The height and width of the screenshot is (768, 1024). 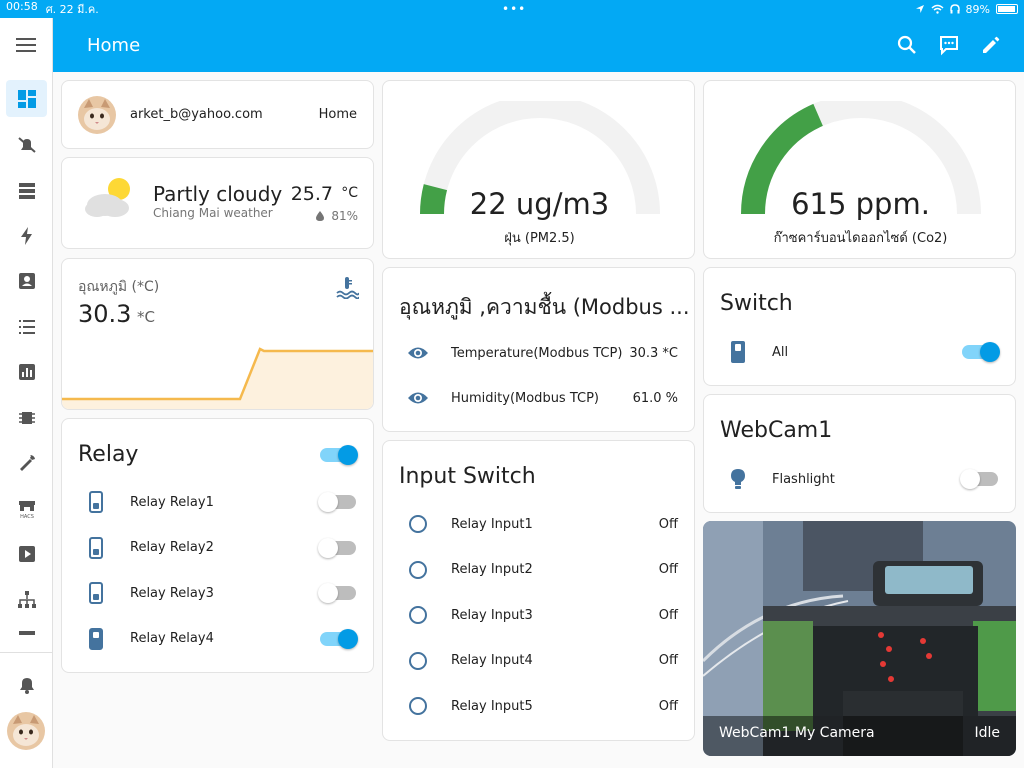 What do you see at coordinates (217, 639) in the screenshot?
I see `relay-row: Relay Relay4` at bounding box center [217, 639].